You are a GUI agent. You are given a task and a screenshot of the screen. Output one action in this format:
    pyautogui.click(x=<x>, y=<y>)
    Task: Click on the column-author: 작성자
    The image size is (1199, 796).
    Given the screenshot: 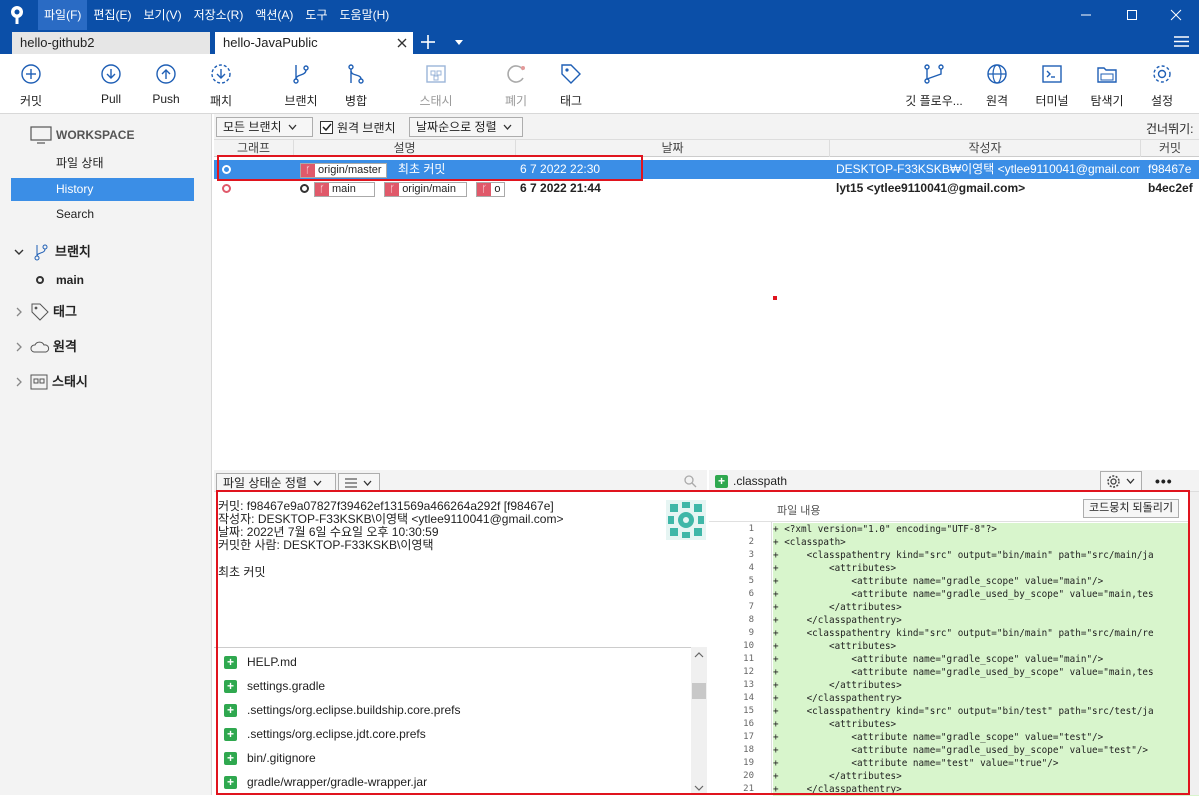 What is the action you would take?
    pyautogui.click(x=985, y=148)
    